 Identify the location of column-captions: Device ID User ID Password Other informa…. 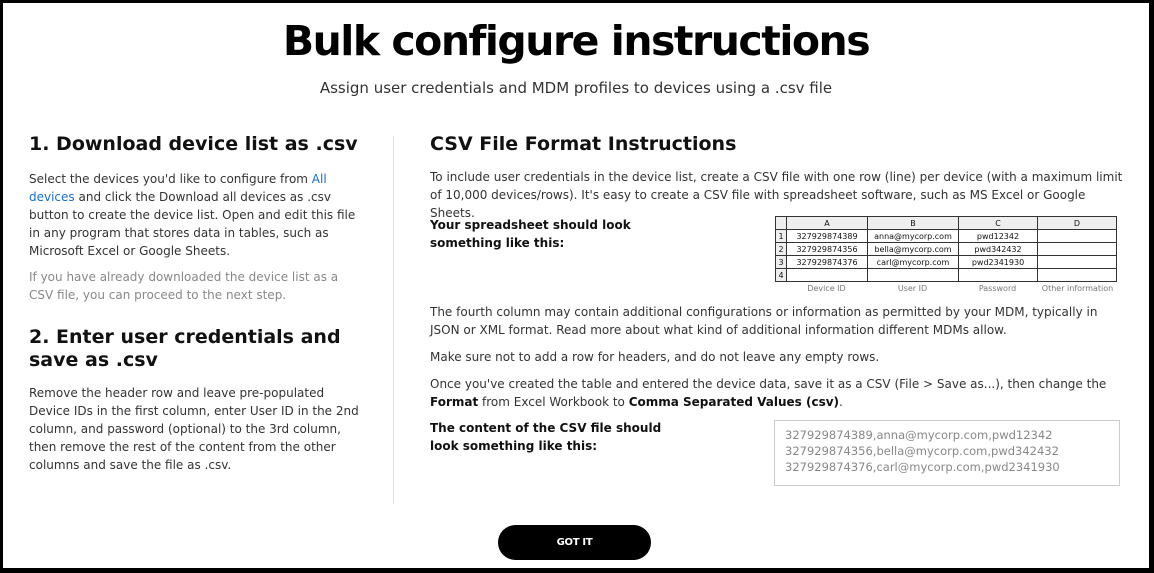
(946, 288).